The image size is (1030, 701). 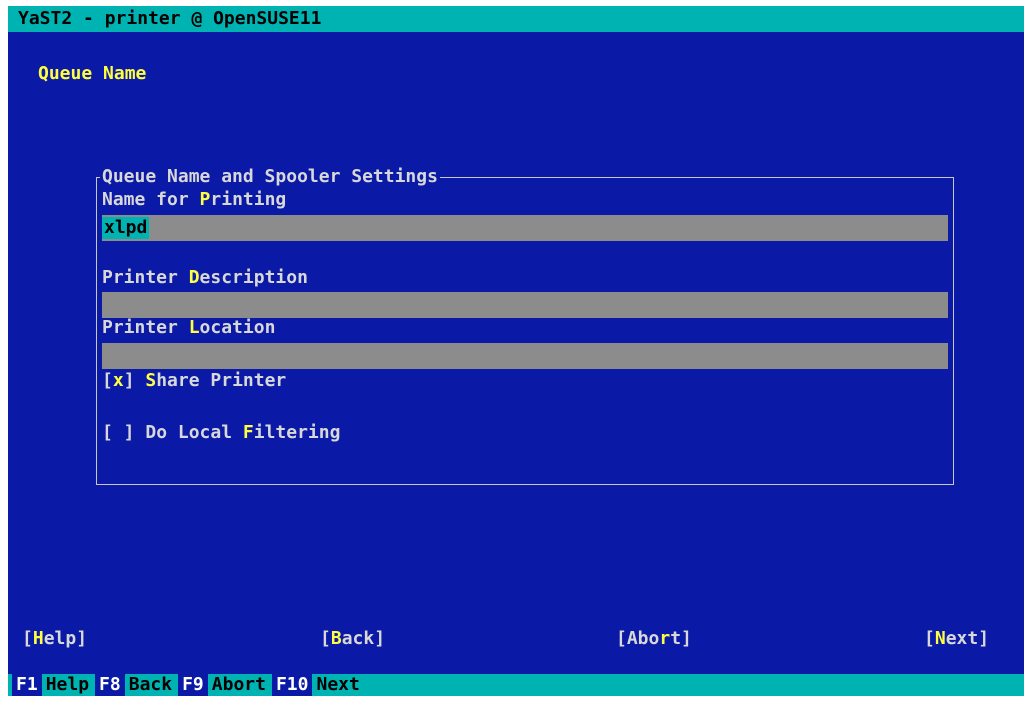 What do you see at coordinates (221, 380) in the screenshot?
I see `checkbox-label: hare Printer` at bounding box center [221, 380].